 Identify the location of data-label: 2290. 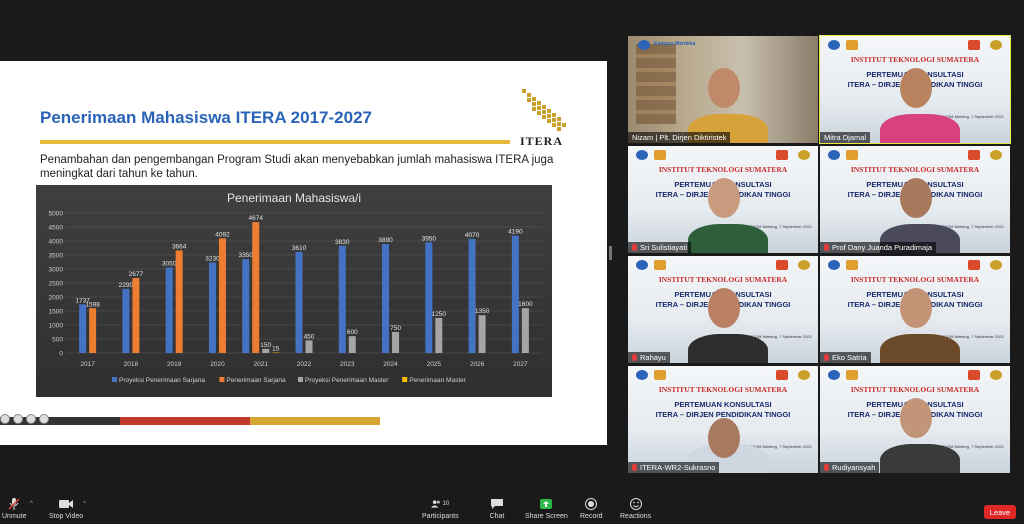
(126, 285).